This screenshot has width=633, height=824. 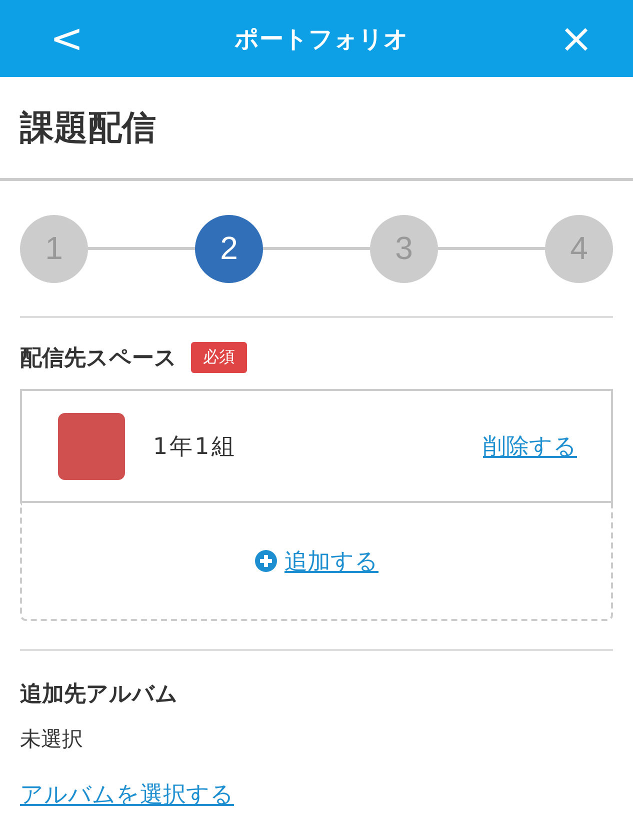 I want to click on section-label: 配信先スペース, so click(x=98, y=358).